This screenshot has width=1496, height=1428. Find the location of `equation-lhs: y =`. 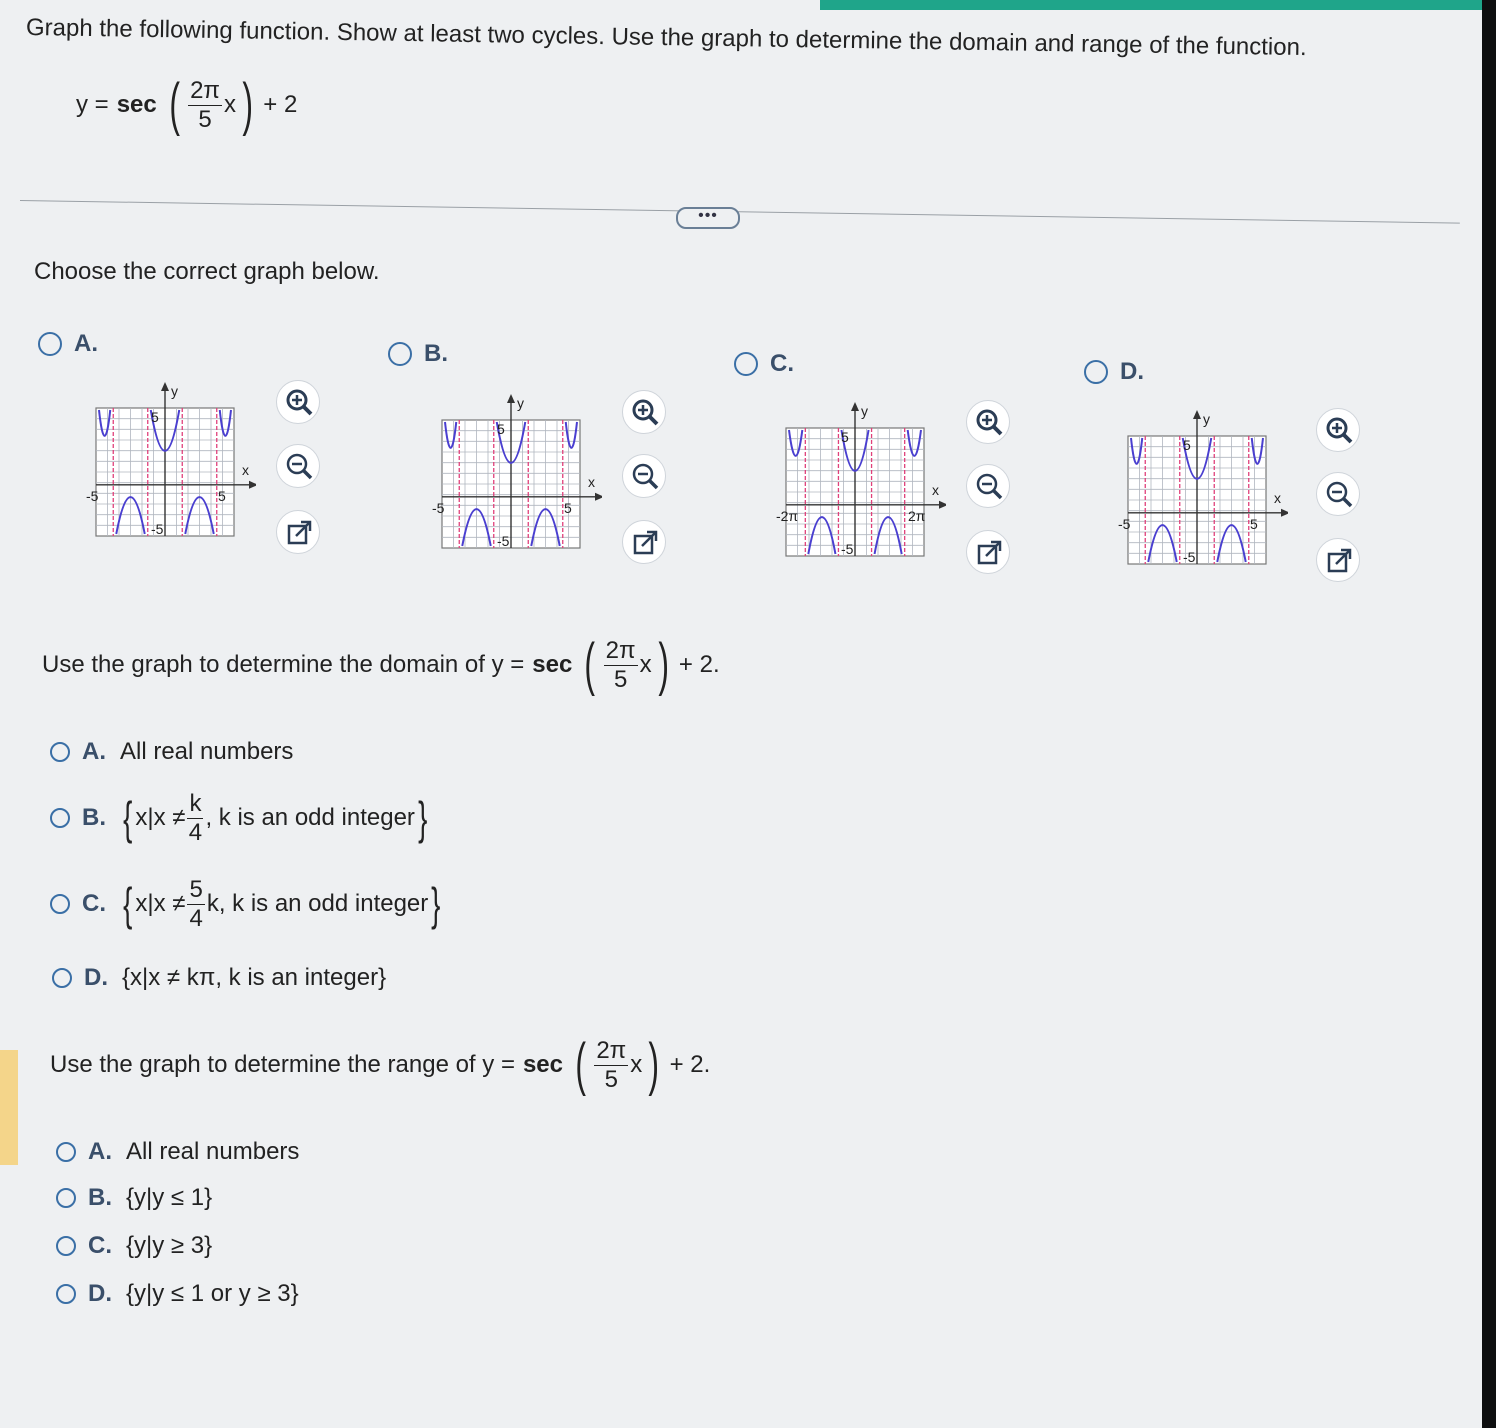

equation-lhs: y = is located at coordinates (92, 104).